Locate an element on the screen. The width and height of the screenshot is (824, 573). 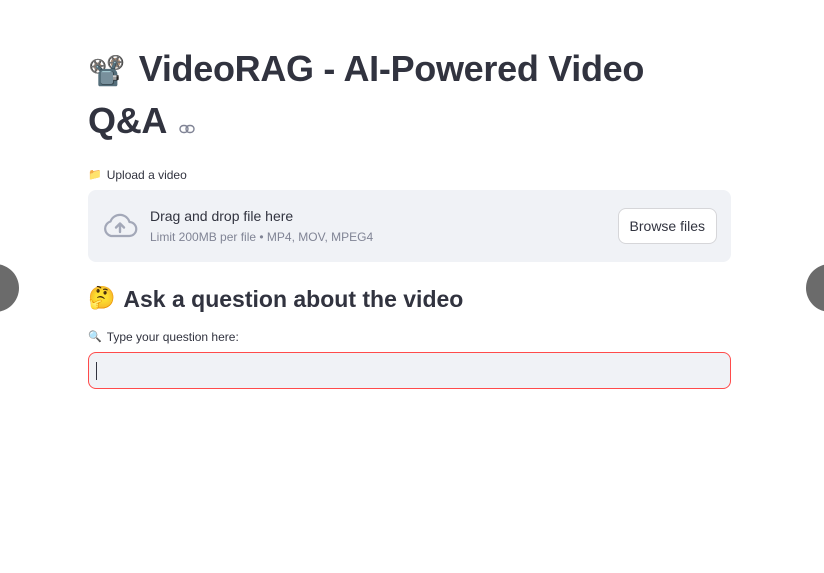
anchor-link-icon is located at coordinates (187, 121).